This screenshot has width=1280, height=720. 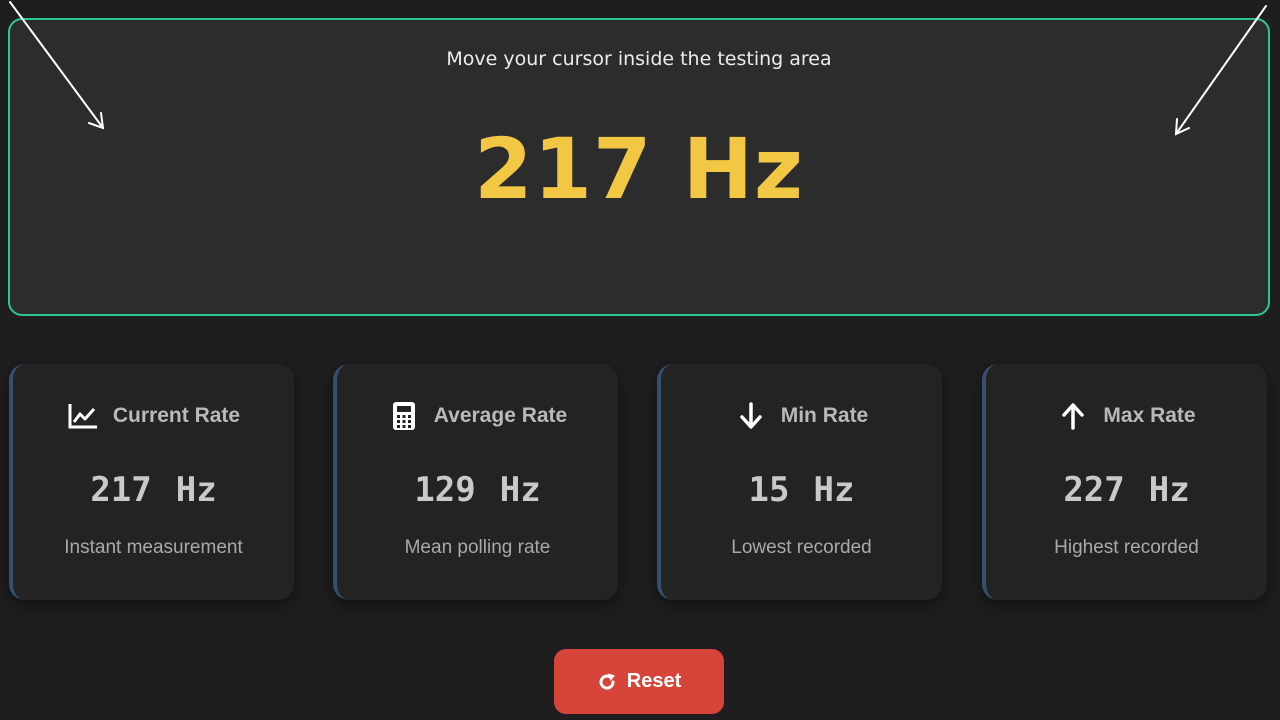 What do you see at coordinates (1073, 416) in the screenshot?
I see `arrow-up-icon` at bounding box center [1073, 416].